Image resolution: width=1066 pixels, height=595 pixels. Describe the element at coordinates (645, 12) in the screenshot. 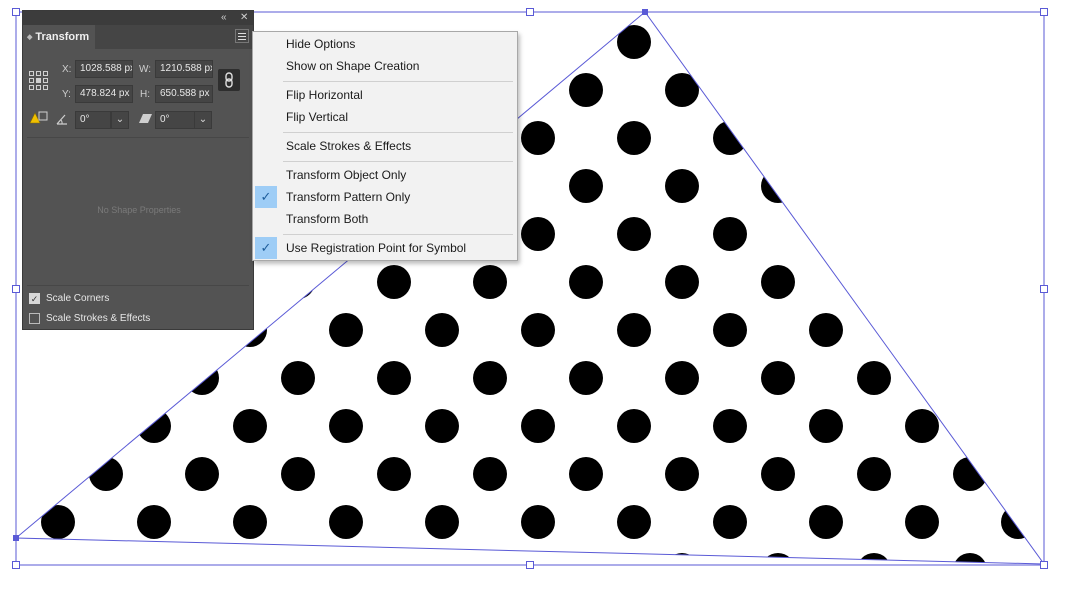

I see `anchor-point-top` at that location.